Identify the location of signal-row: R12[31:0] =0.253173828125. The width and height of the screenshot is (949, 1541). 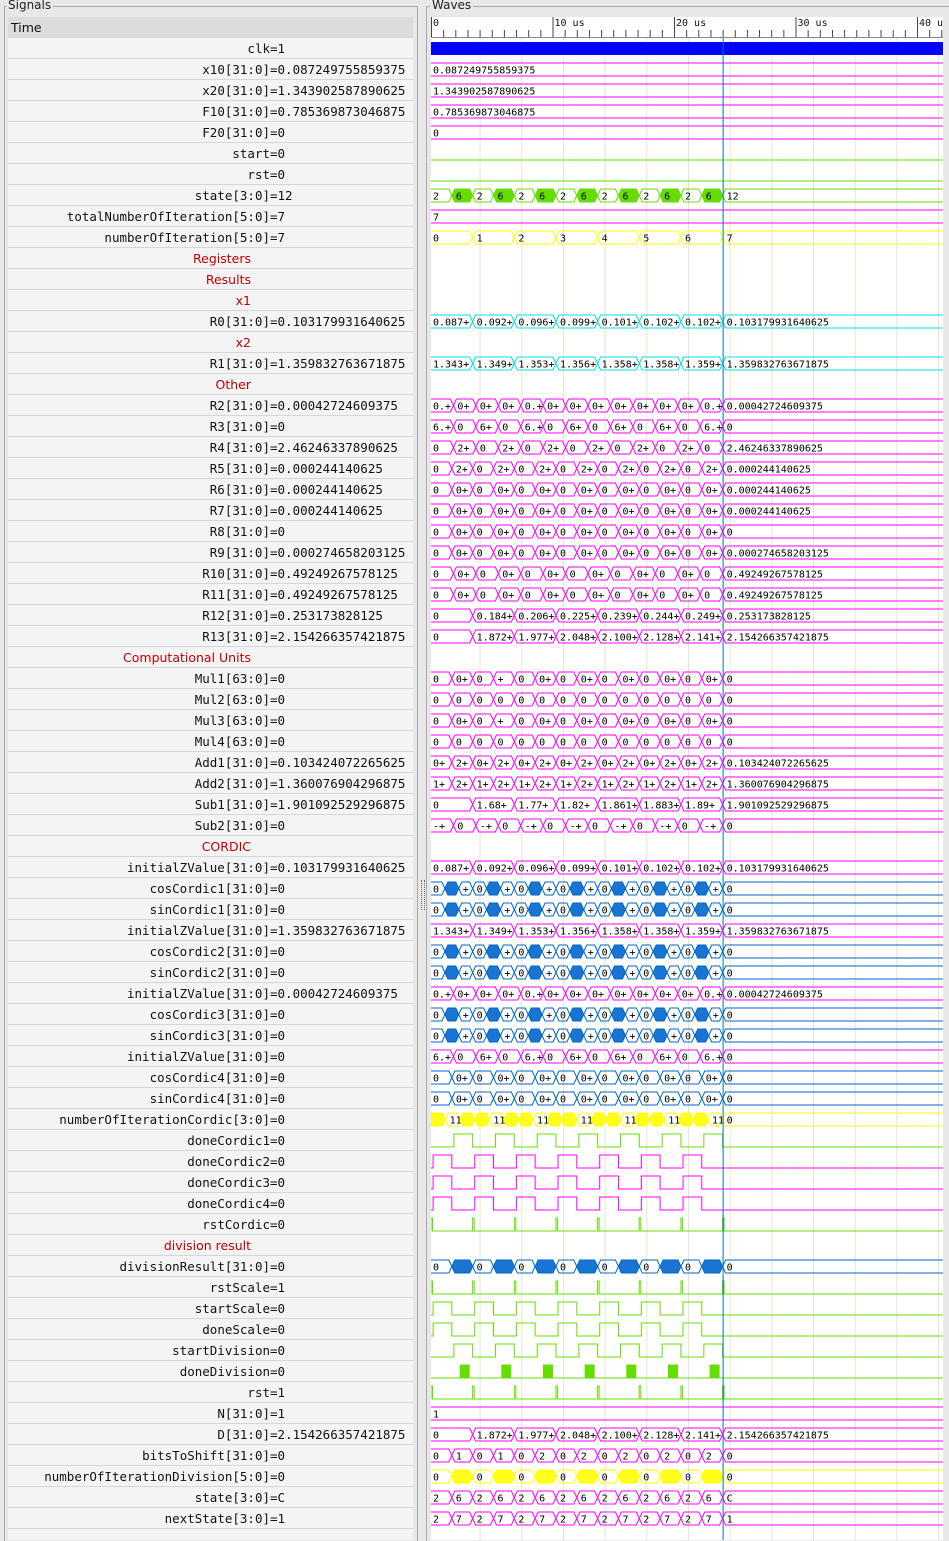
(210, 615).